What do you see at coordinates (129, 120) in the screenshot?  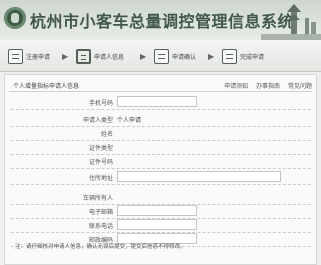 I see `applicant-type-value: 个人申请` at bounding box center [129, 120].